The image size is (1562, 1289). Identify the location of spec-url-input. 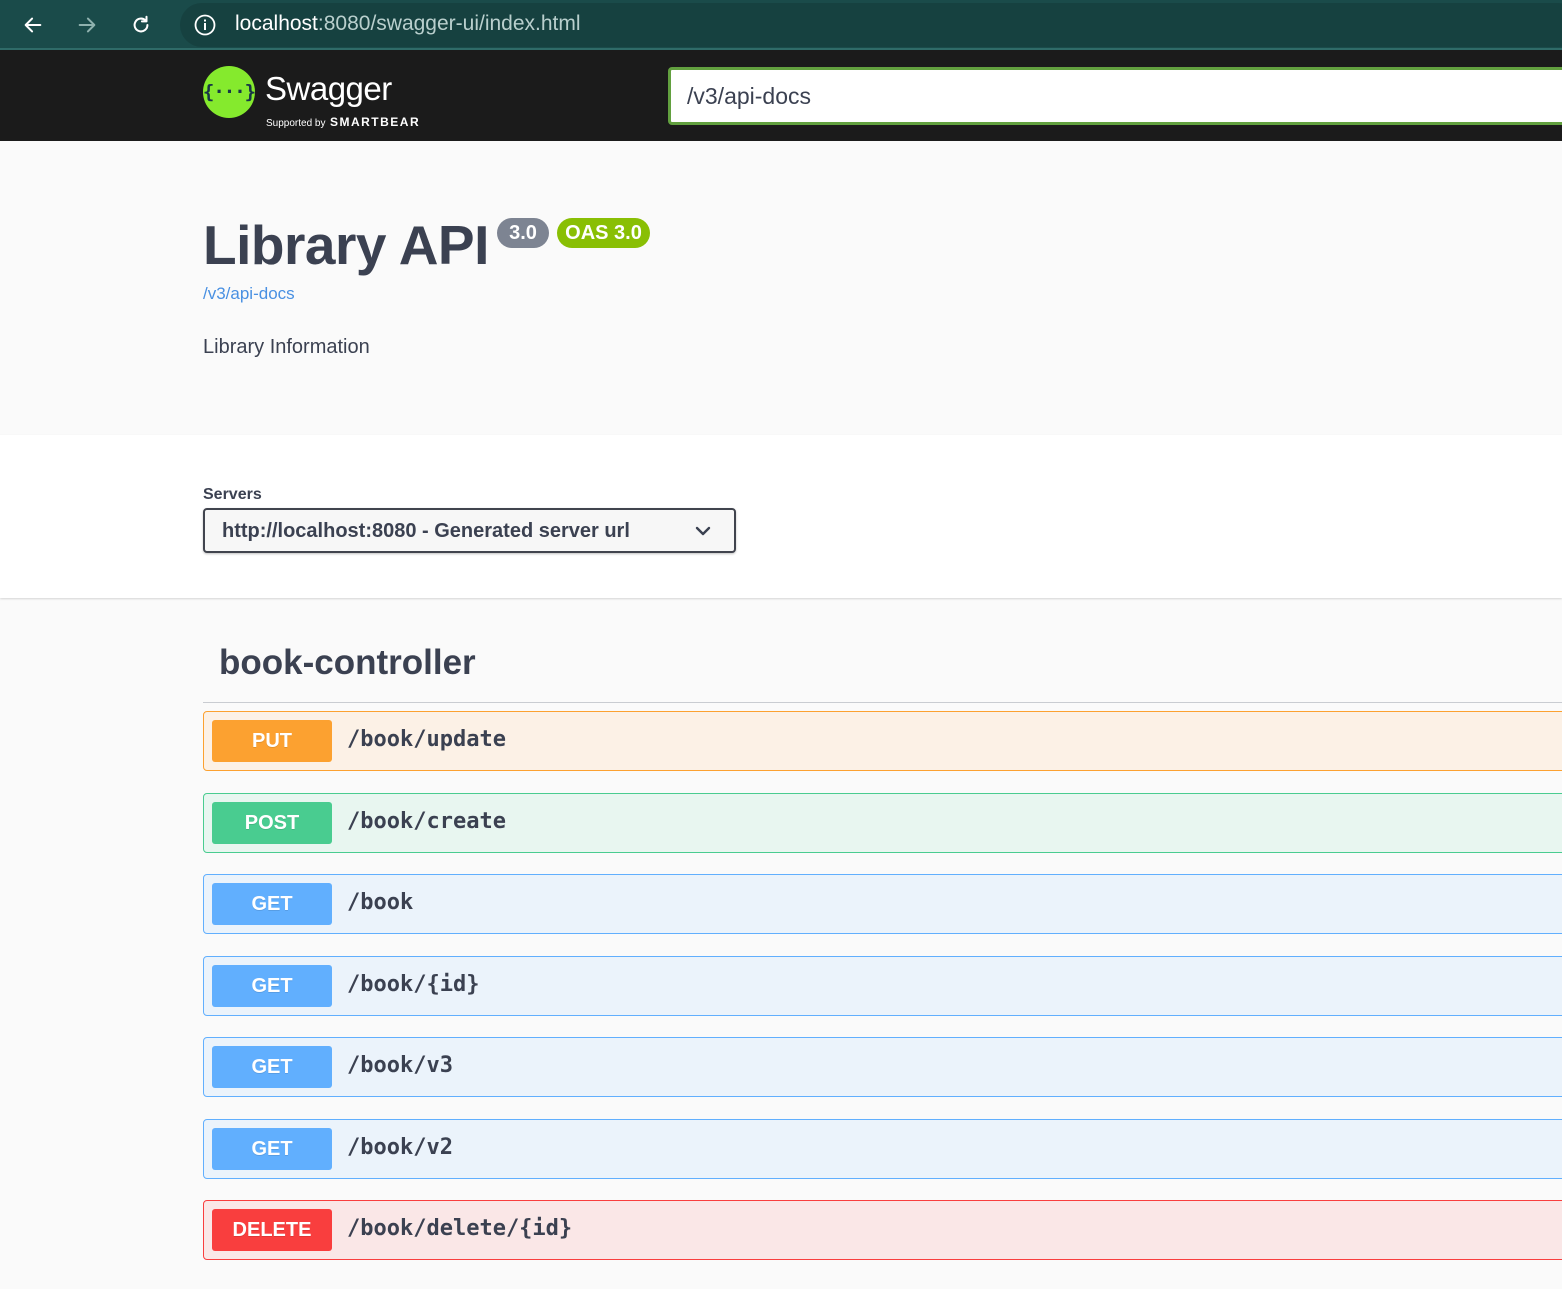
(1115, 96).